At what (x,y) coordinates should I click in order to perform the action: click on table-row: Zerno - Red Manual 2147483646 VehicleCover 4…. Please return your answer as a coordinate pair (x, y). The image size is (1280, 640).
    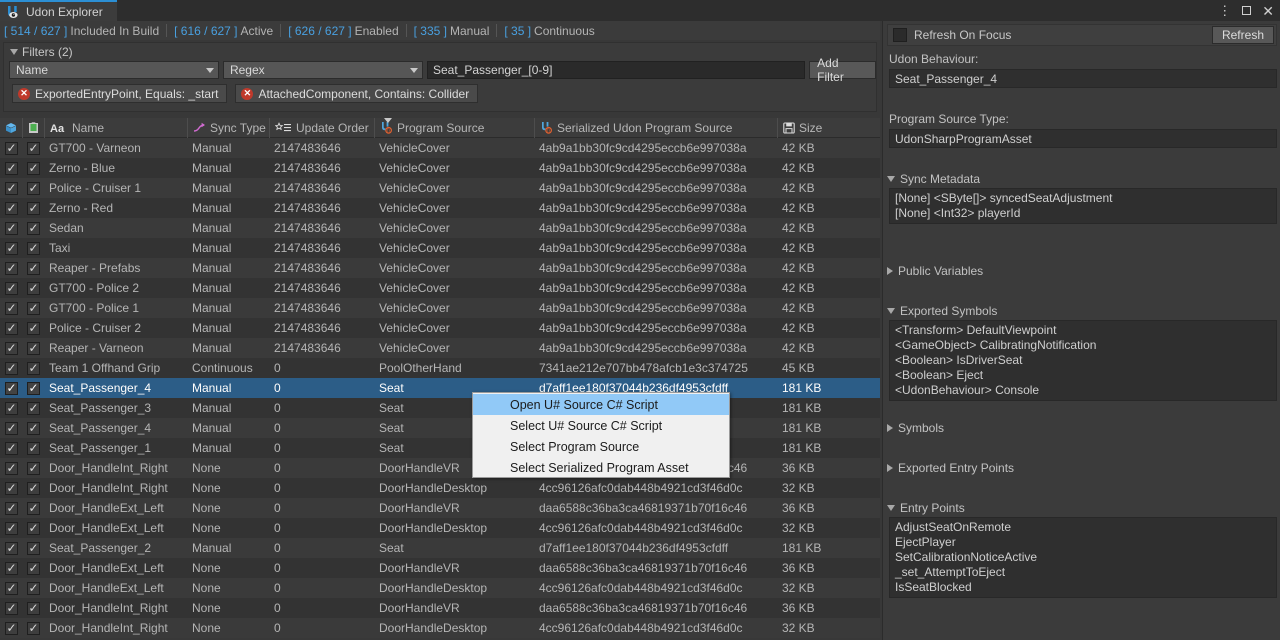
    Looking at the image, I should click on (440, 208).